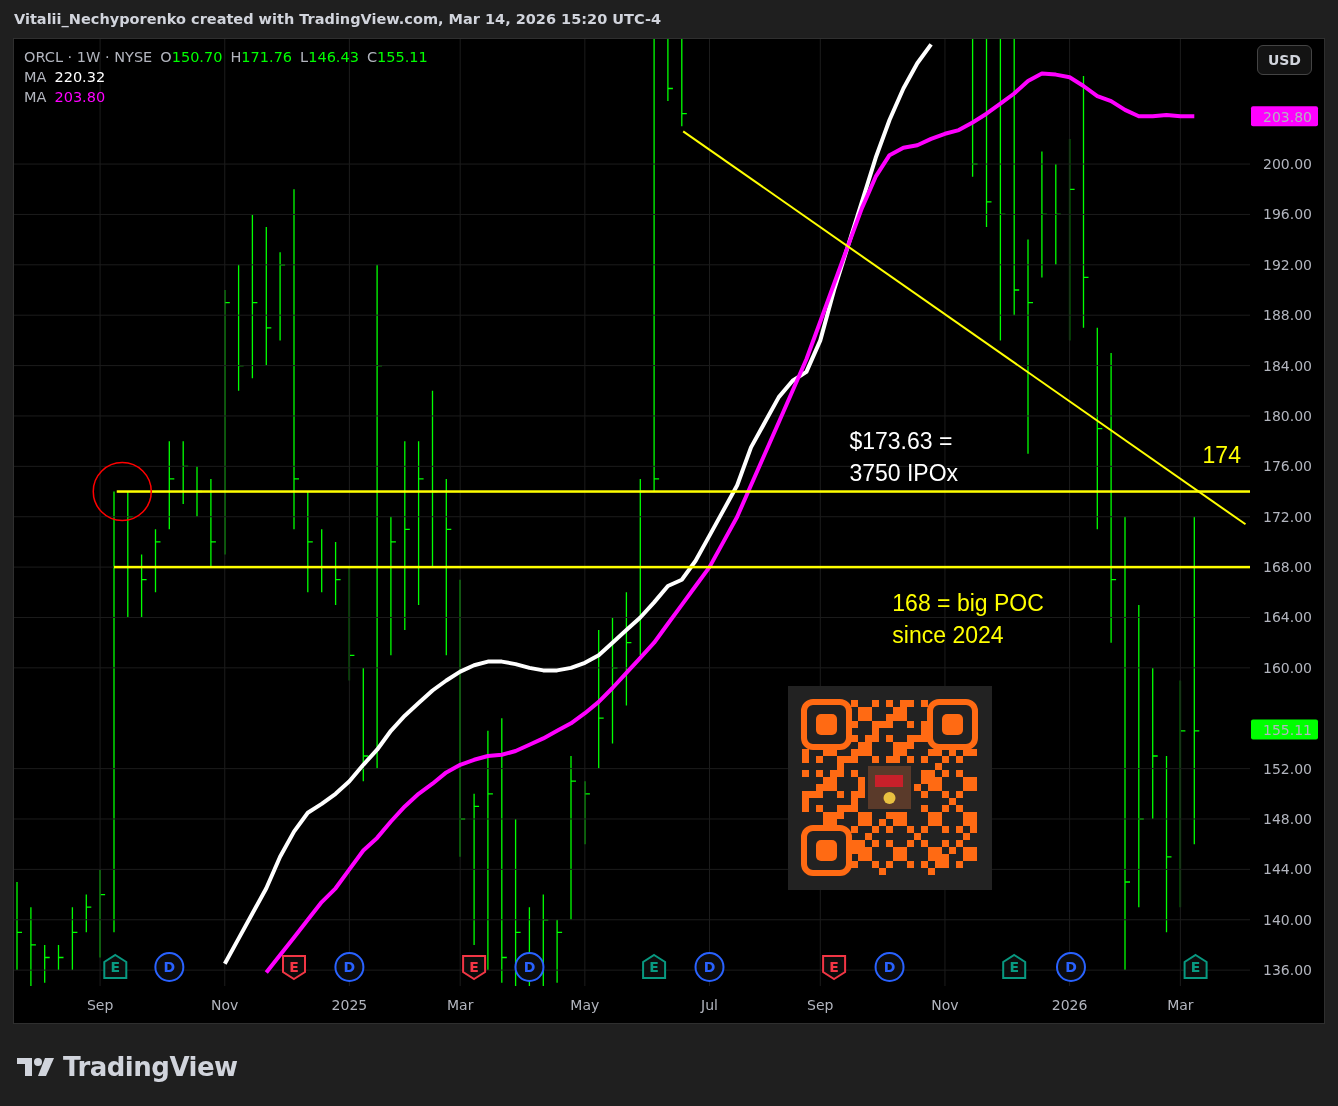 Image resolution: width=1338 pixels, height=1106 pixels. What do you see at coordinates (1287, 667) in the screenshot?
I see `price-label: 160.00` at bounding box center [1287, 667].